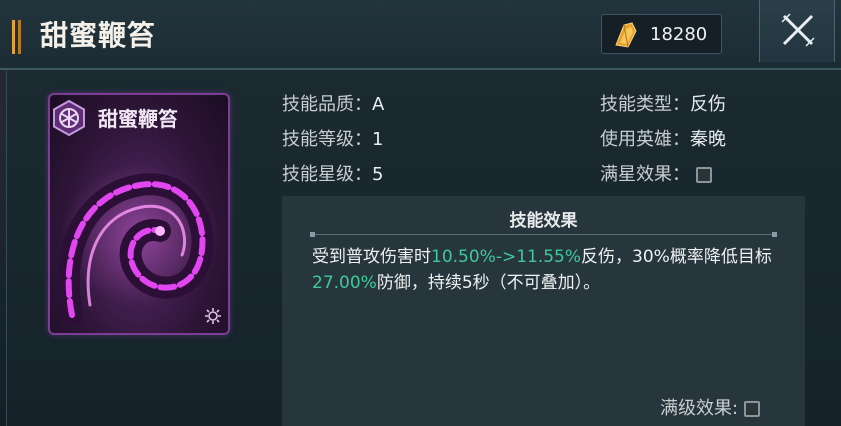  Describe the element at coordinates (704, 175) in the screenshot. I see `max-star-checkbox` at that location.